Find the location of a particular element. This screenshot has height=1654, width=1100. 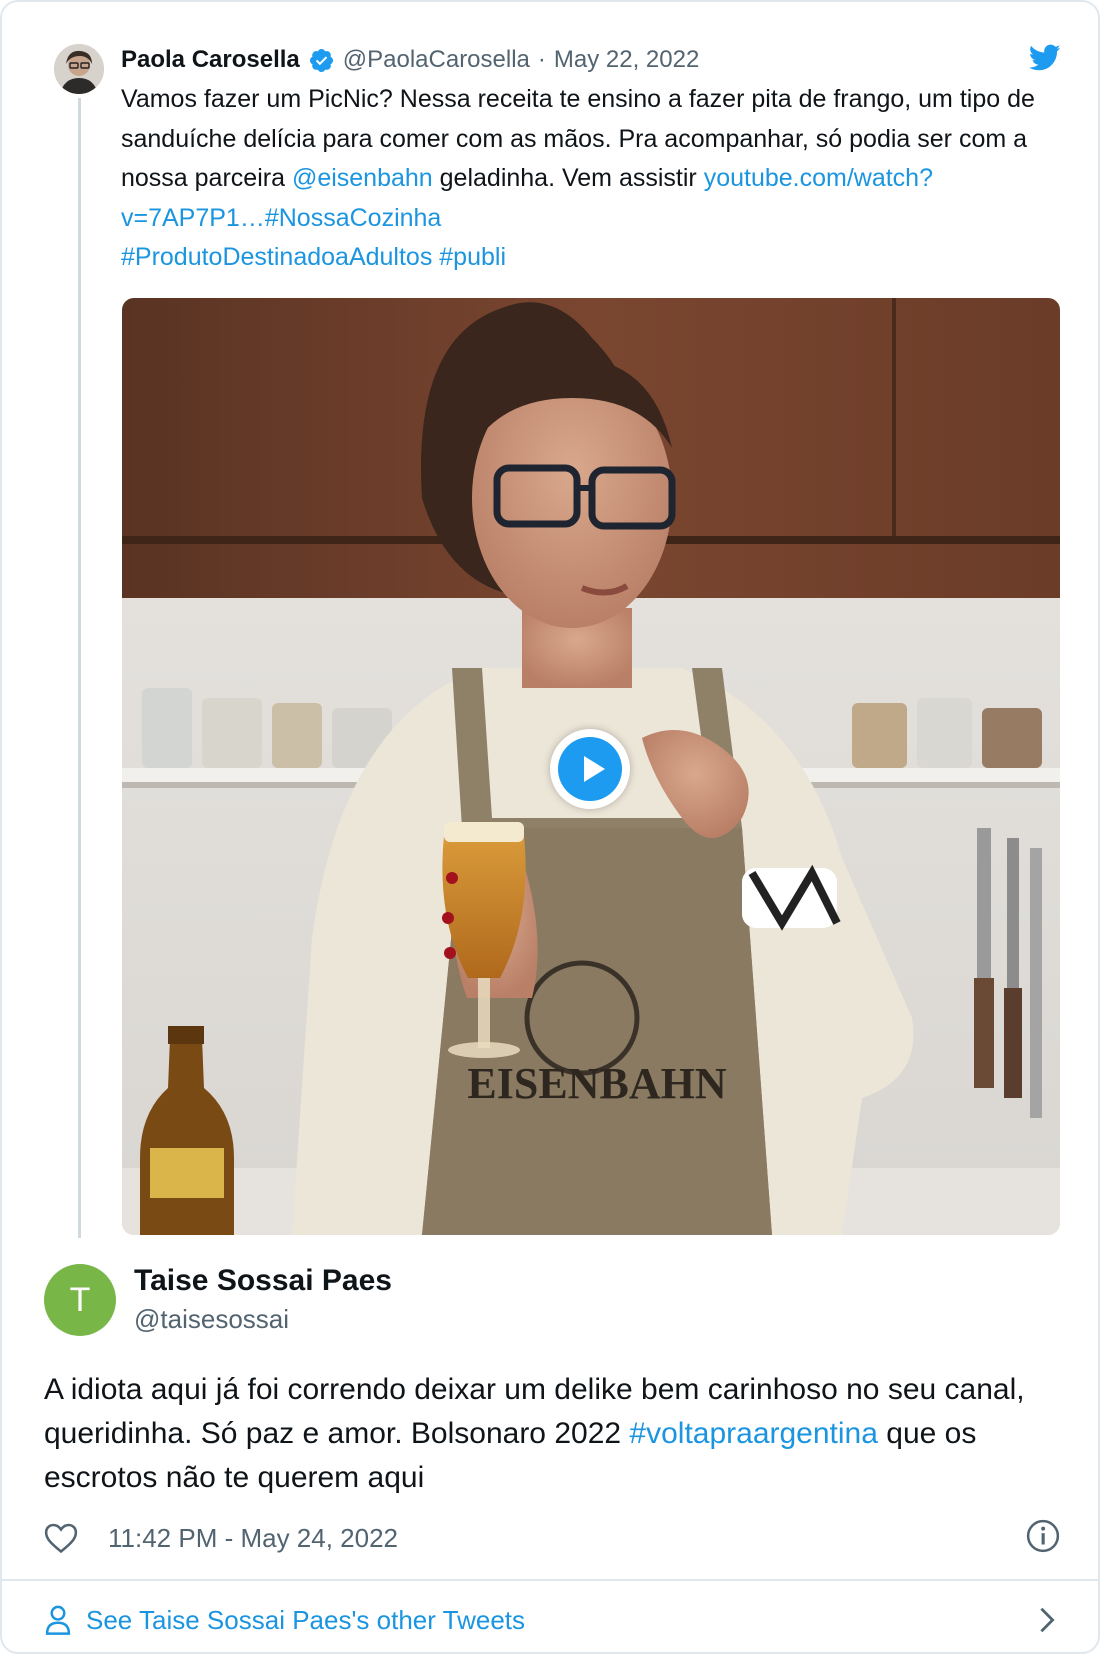

parent-author-name: Paola Carosella is located at coordinates (210, 60).